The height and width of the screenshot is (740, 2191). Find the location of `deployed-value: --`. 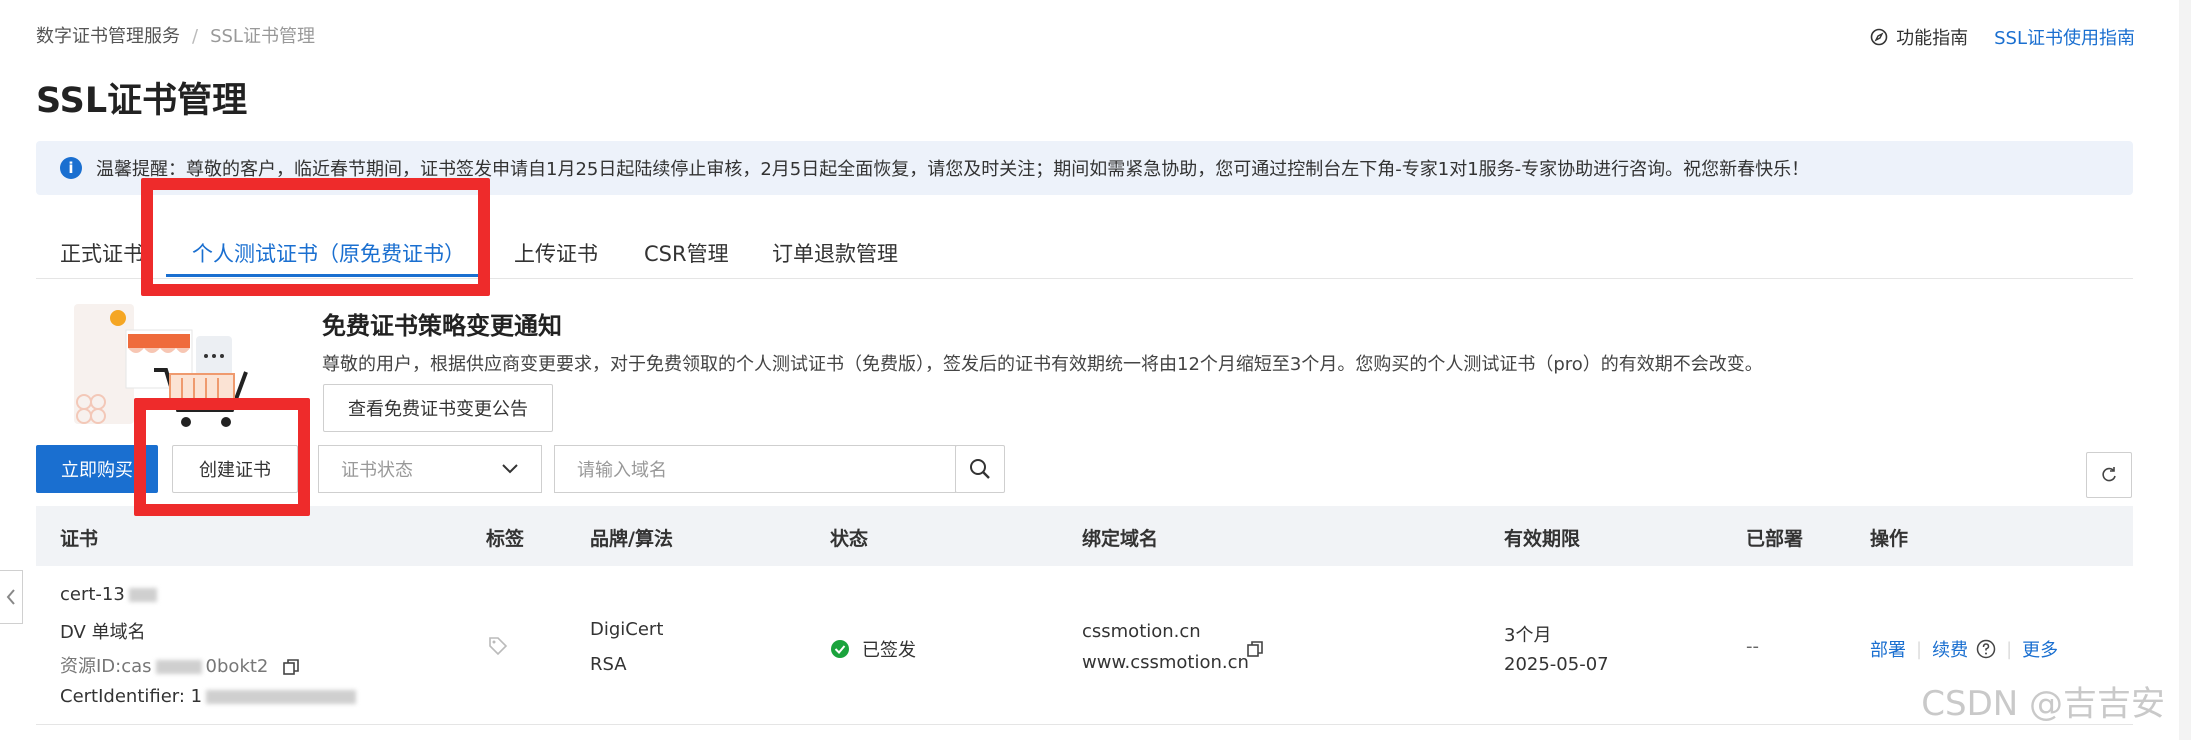

deployed-value: -- is located at coordinates (1752, 646).